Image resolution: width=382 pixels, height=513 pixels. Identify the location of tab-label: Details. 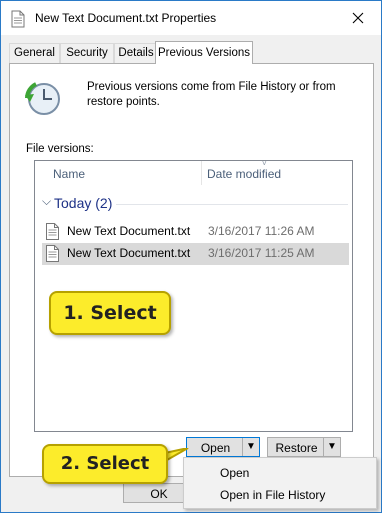
(136, 53).